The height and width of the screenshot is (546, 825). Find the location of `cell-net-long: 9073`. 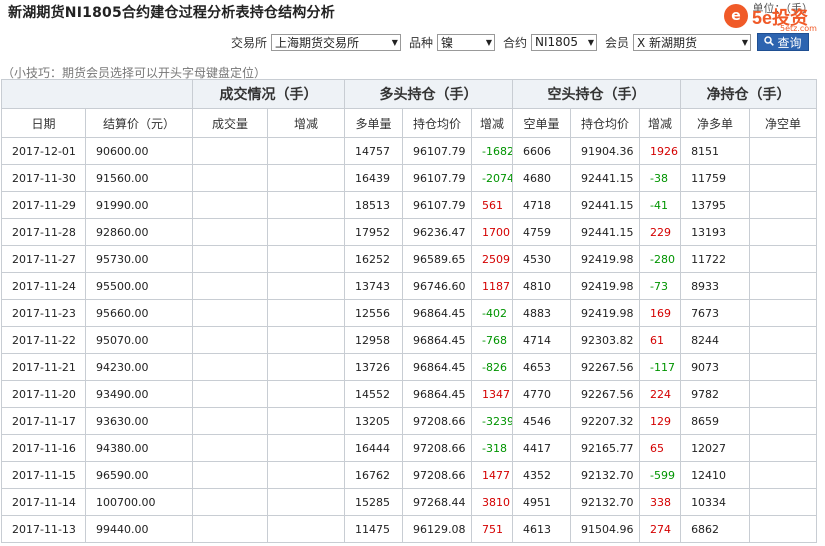

cell-net-long: 9073 is located at coordinates (715, 367).